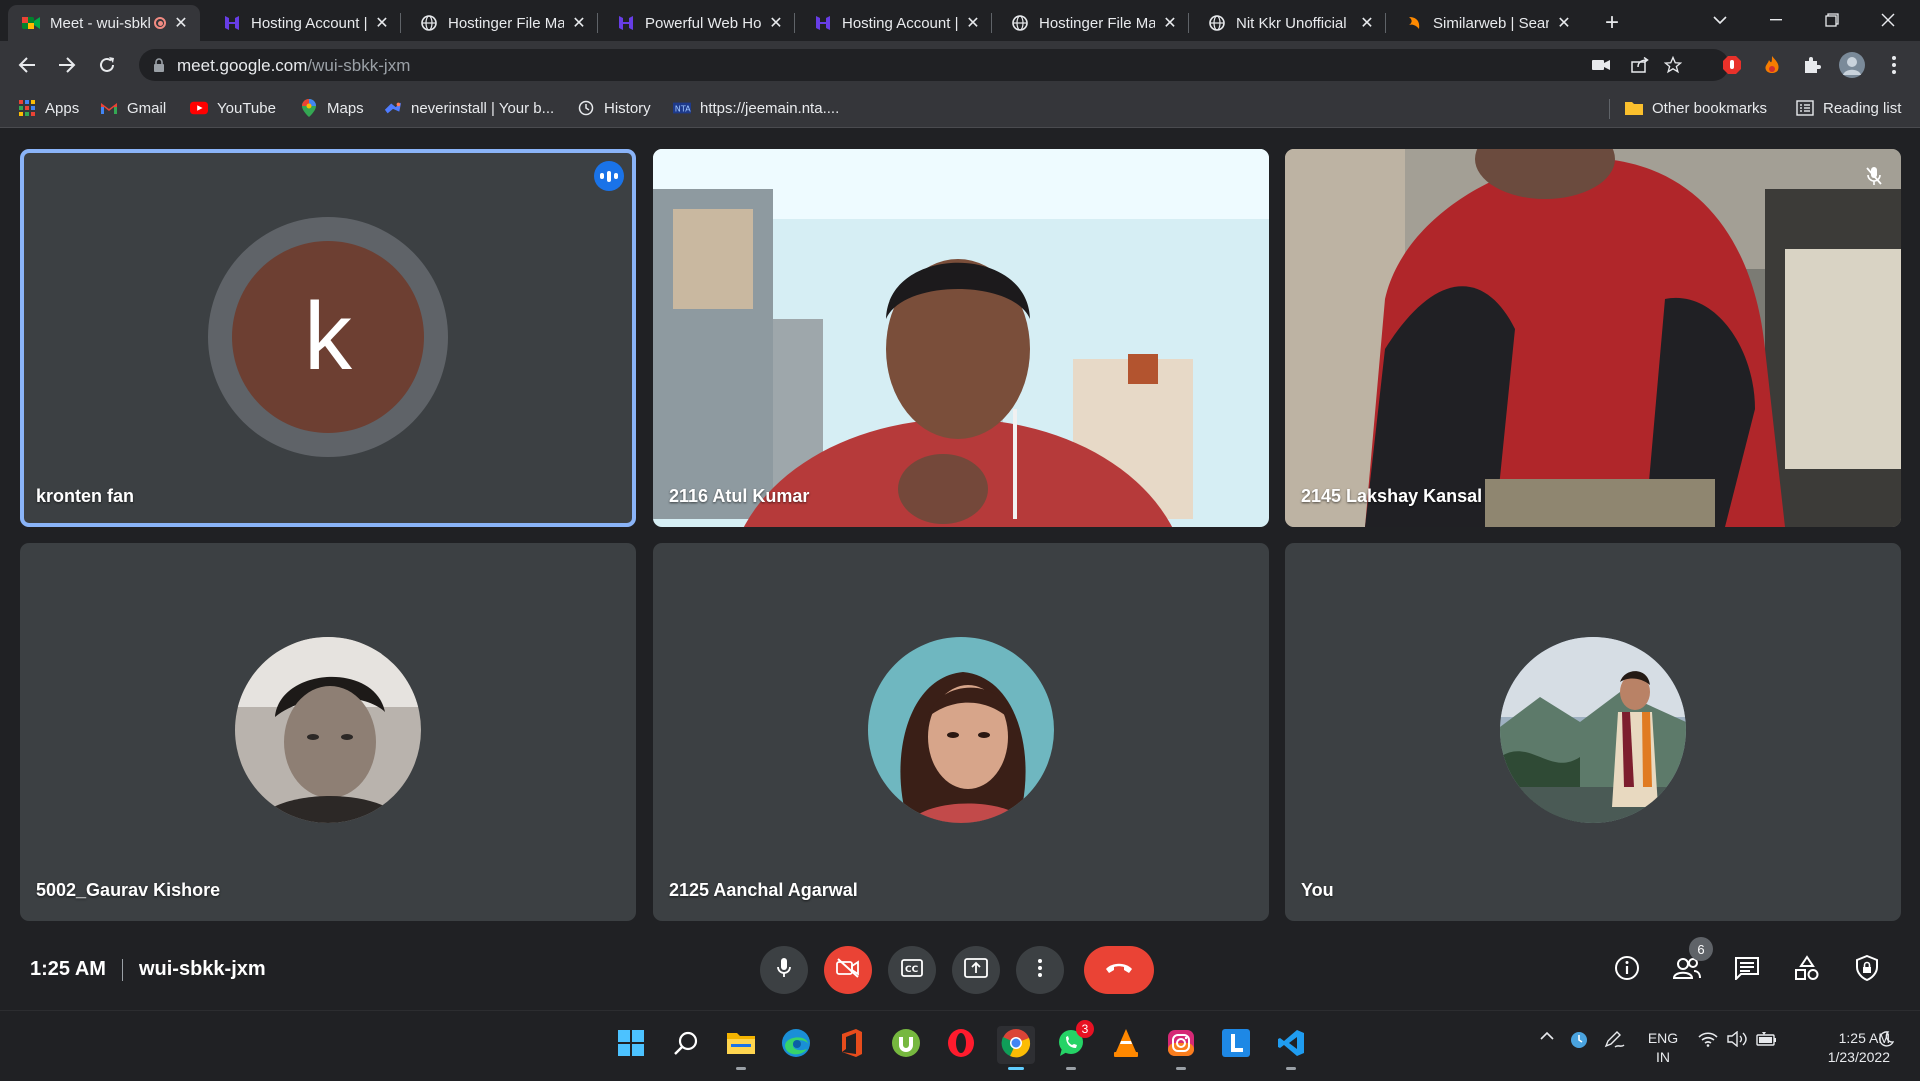 This screenshot has width=1920, height=1081. I want to click on profile-avatar, so click(1852, 65).